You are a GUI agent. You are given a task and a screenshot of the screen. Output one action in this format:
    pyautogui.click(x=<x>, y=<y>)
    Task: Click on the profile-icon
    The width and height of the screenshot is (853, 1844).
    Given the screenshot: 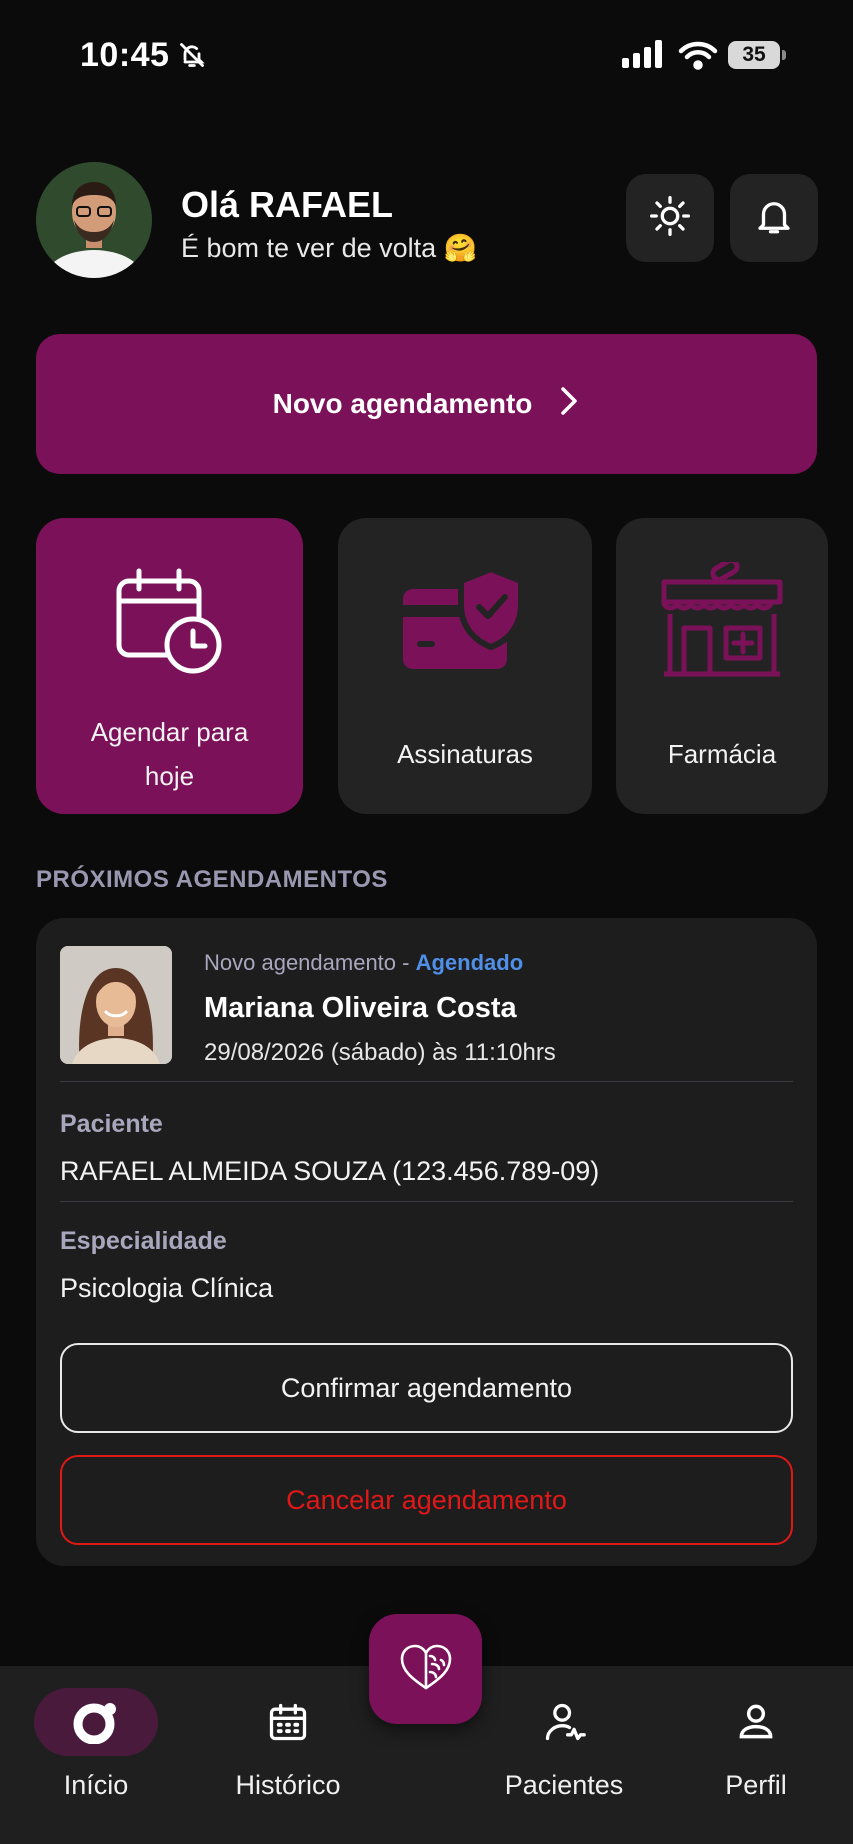 What is the action you would take?
    pyautogui.click(x=756, y=1722)
    